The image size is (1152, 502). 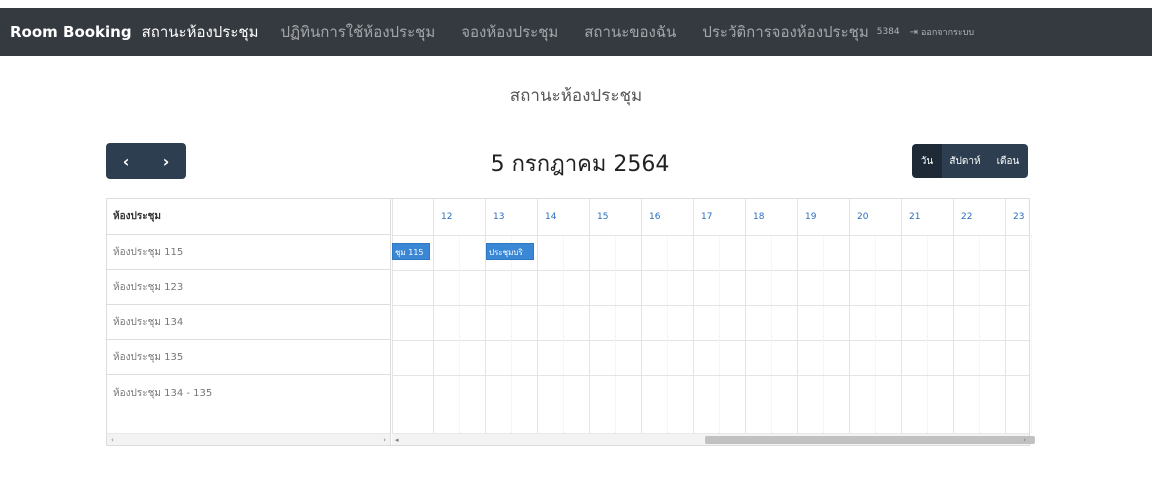 I want to click on user-id: 5384, so click(x=888, y=32).